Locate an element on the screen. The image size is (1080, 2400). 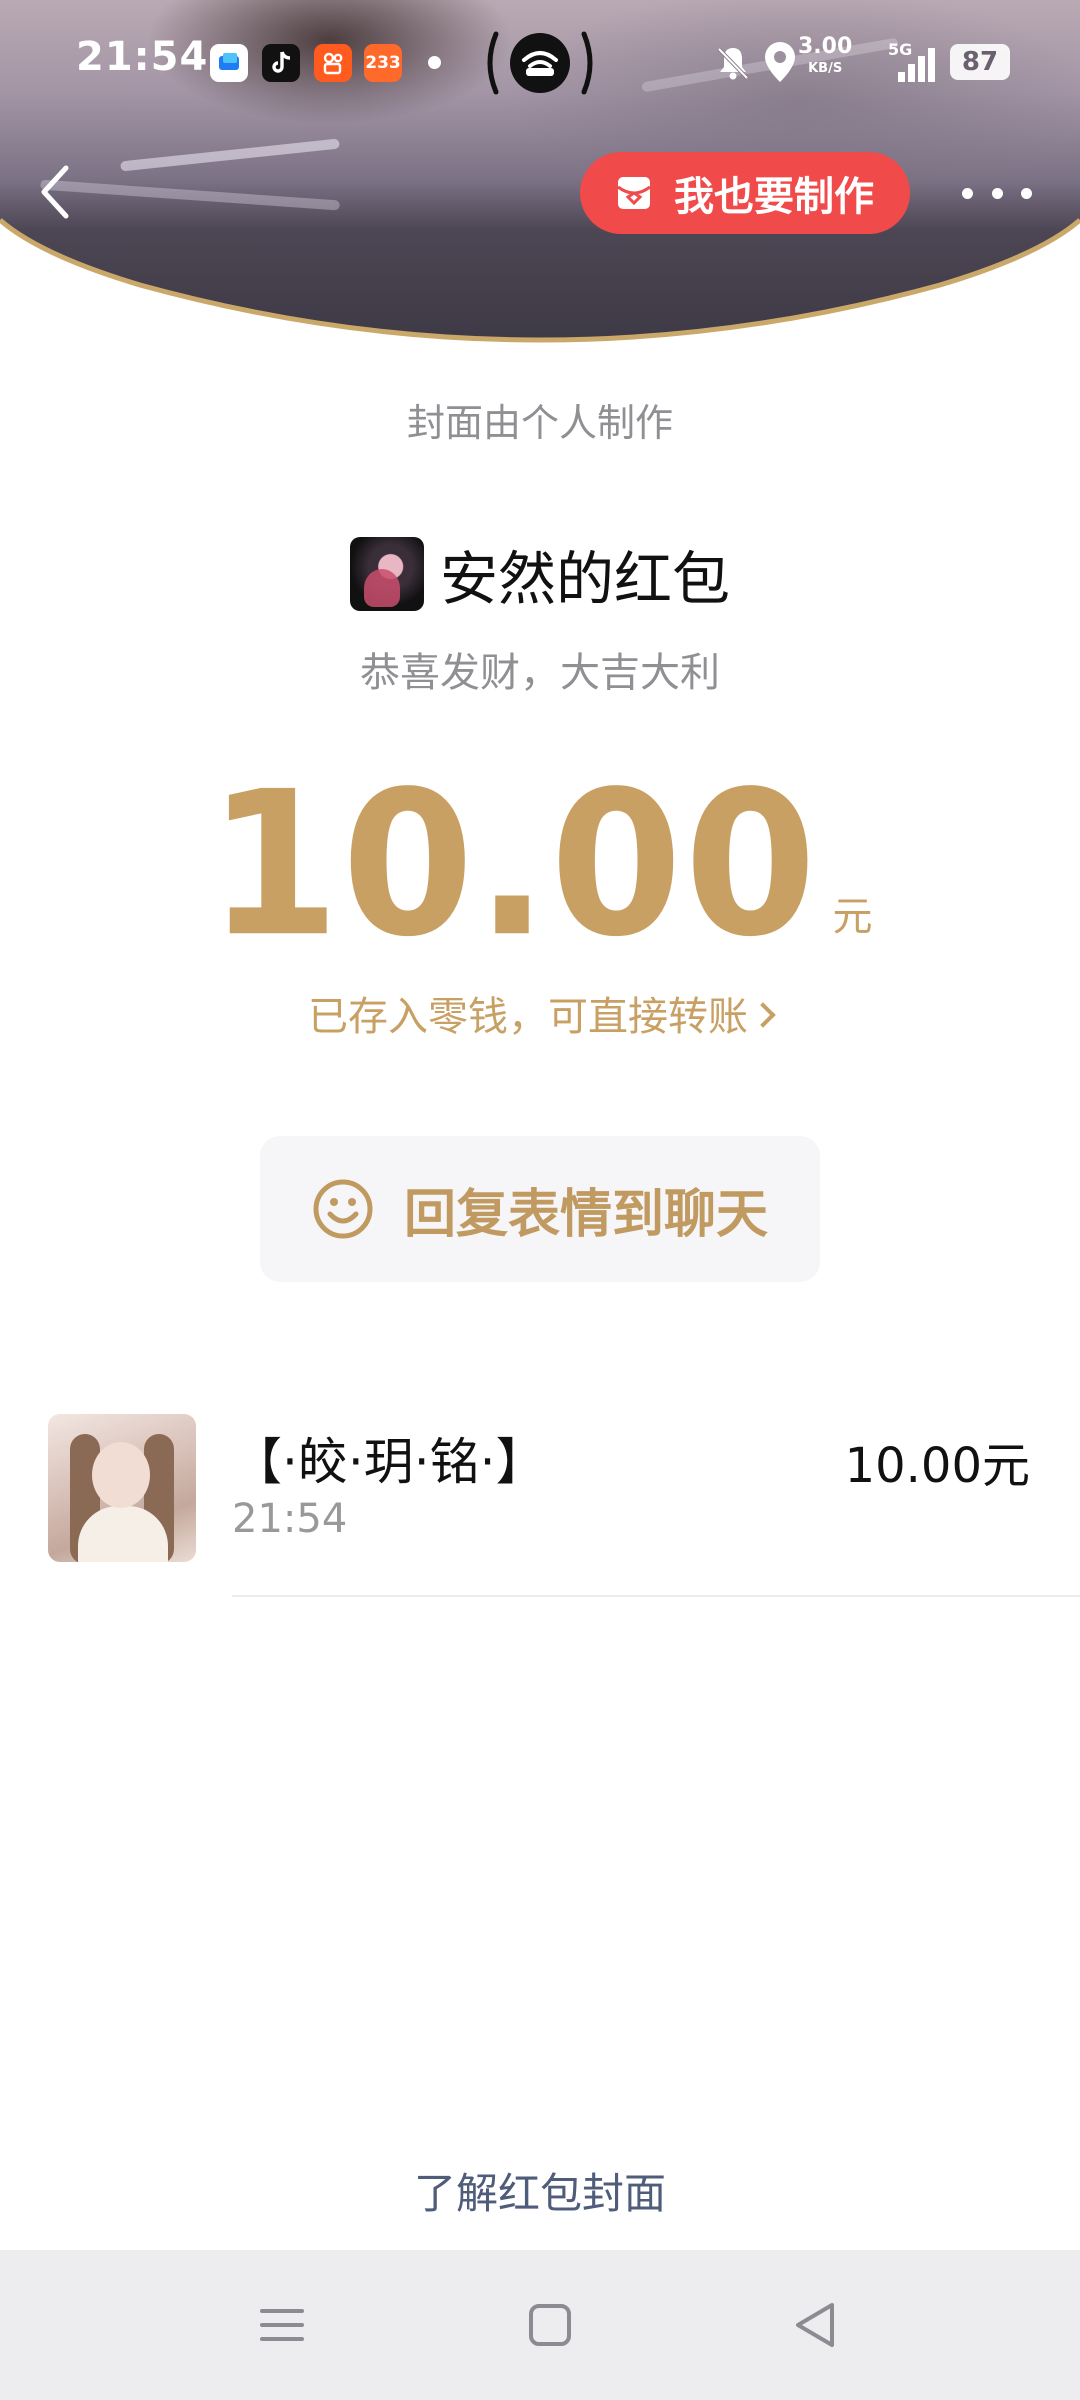
network-speed-unit: KB/S is located at coordinates (825, 68).